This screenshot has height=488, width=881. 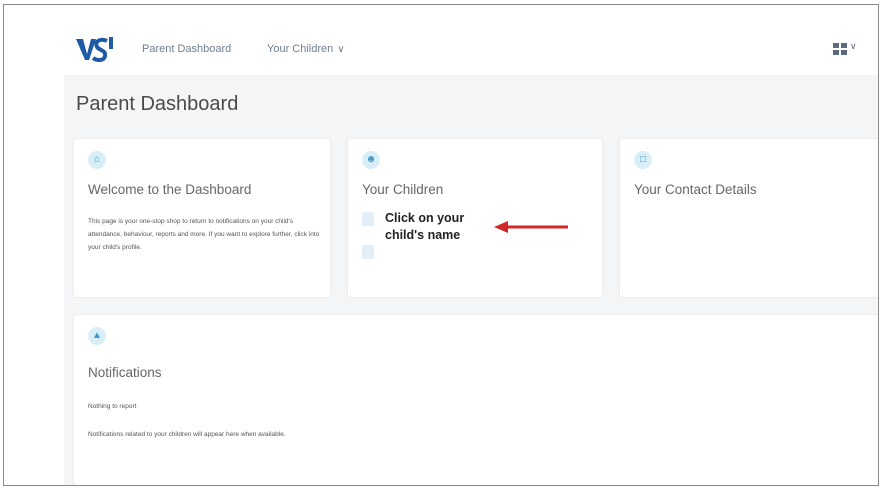 I want to click on nav-your-children-label: Your Children, so click(x=300, y=49).